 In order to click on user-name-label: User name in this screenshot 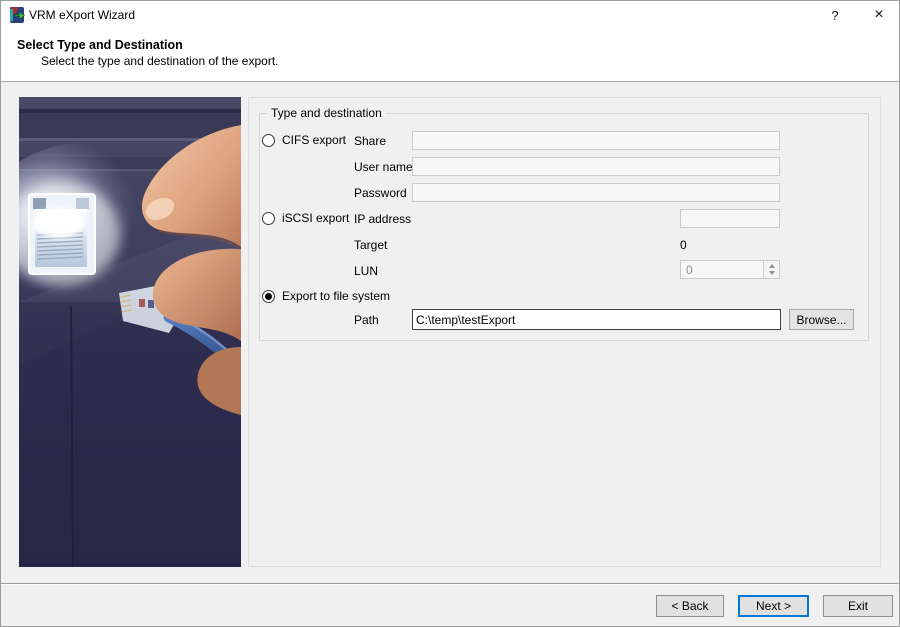, I will do `click(383, 167)`.